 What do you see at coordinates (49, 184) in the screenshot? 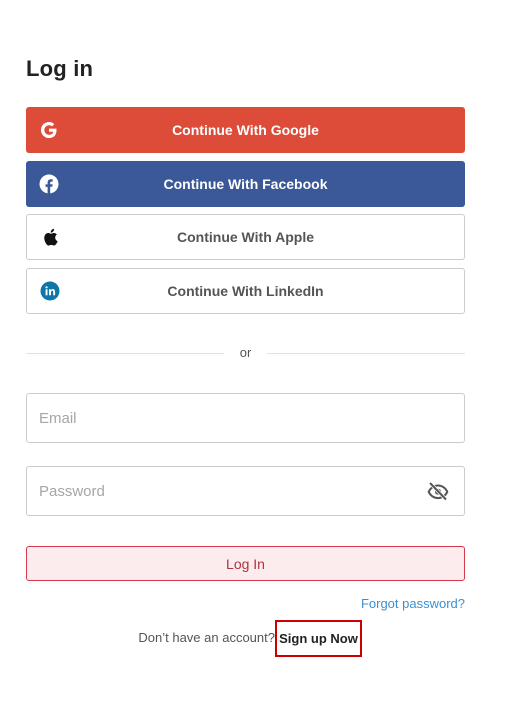
I see `facebook-icon` at bounding box center [49, 184].